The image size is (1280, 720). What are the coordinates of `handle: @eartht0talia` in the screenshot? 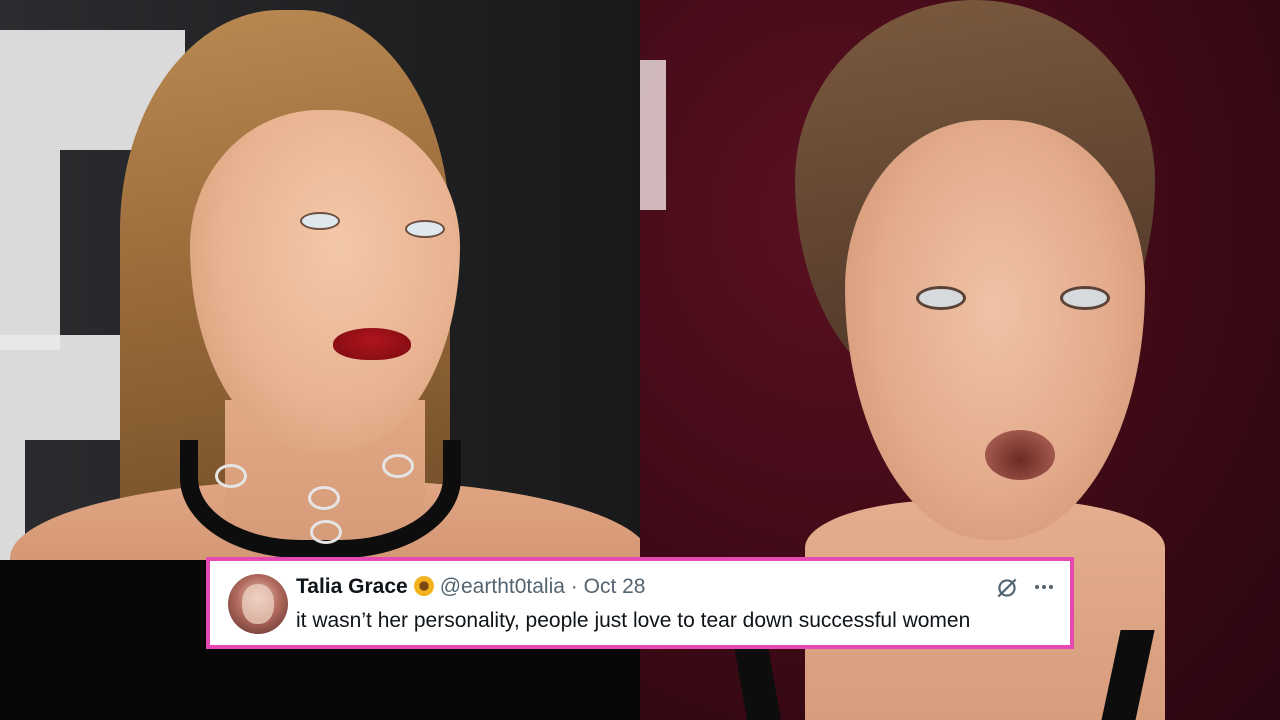 It's located at (502, 586).